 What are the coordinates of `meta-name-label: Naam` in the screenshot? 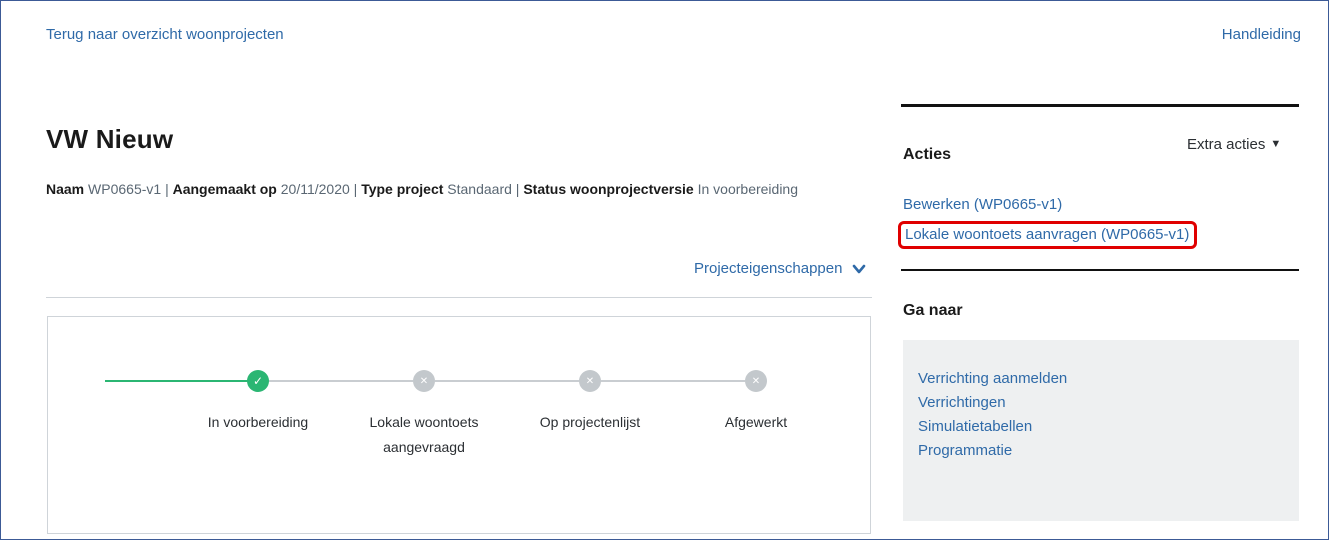 It's located at (65, 189).